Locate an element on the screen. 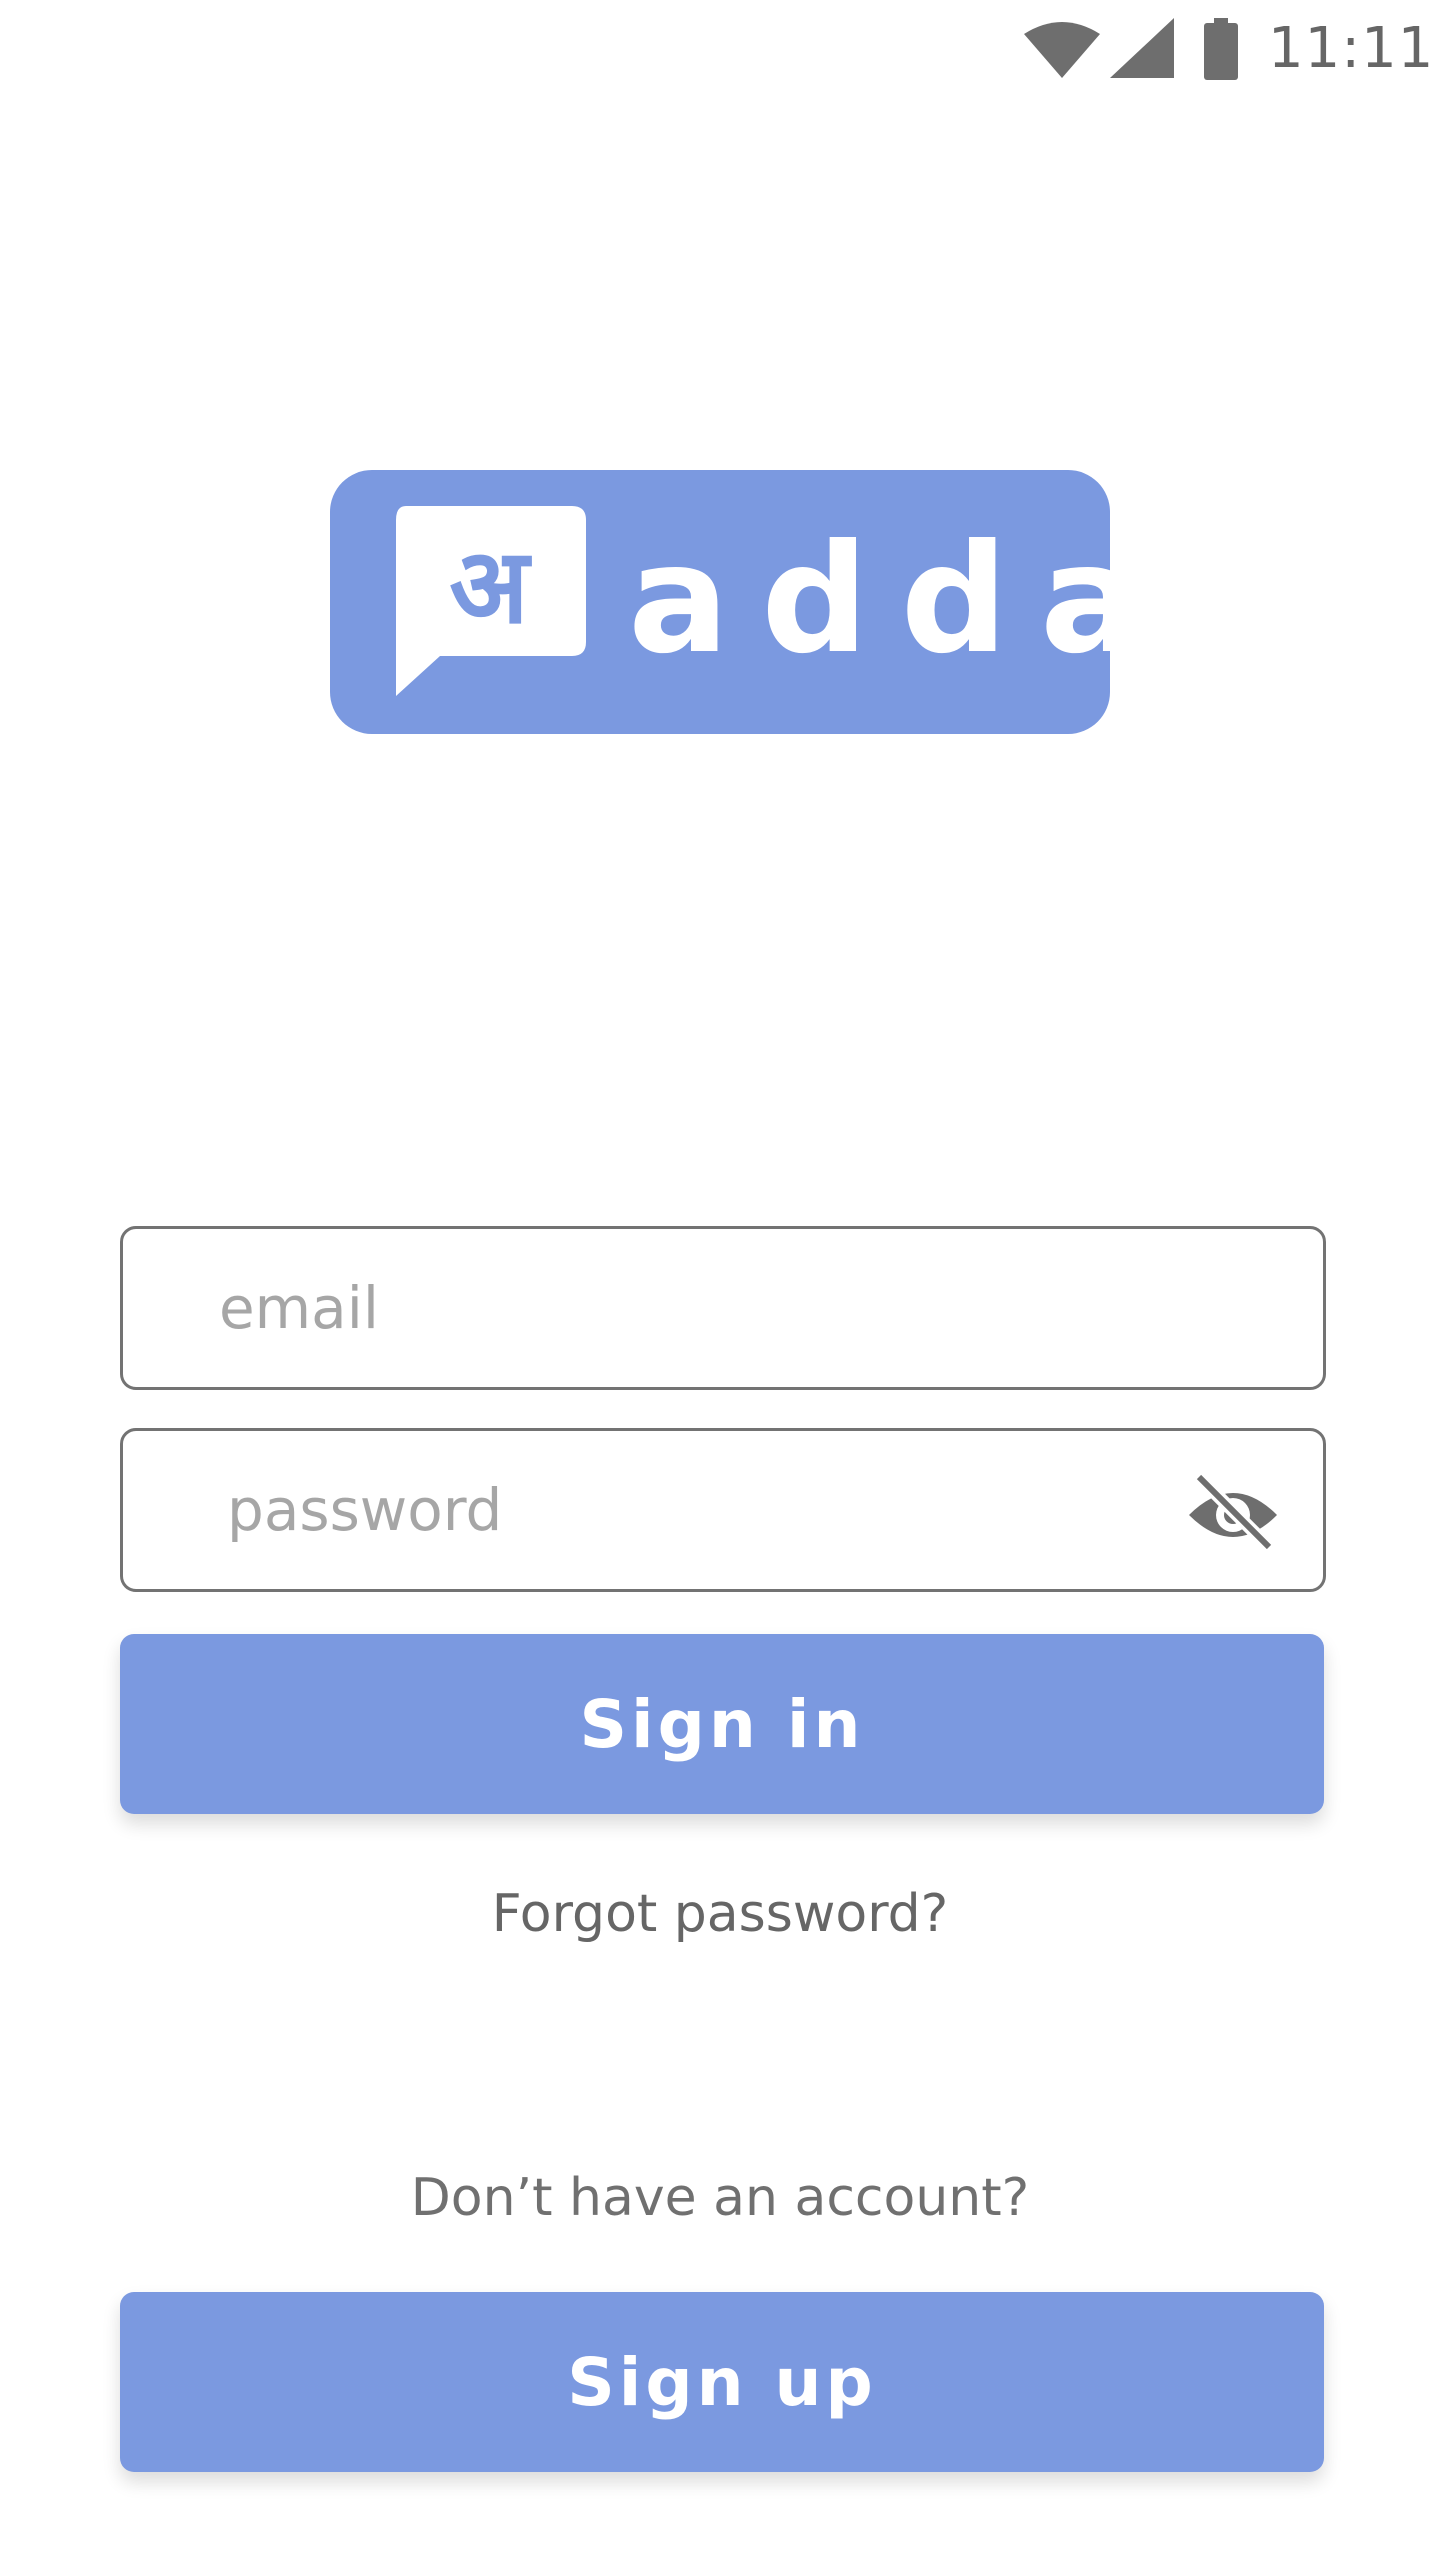 The image size is (1440, 2560). password-field-container is located at coordinates (723, 1510).